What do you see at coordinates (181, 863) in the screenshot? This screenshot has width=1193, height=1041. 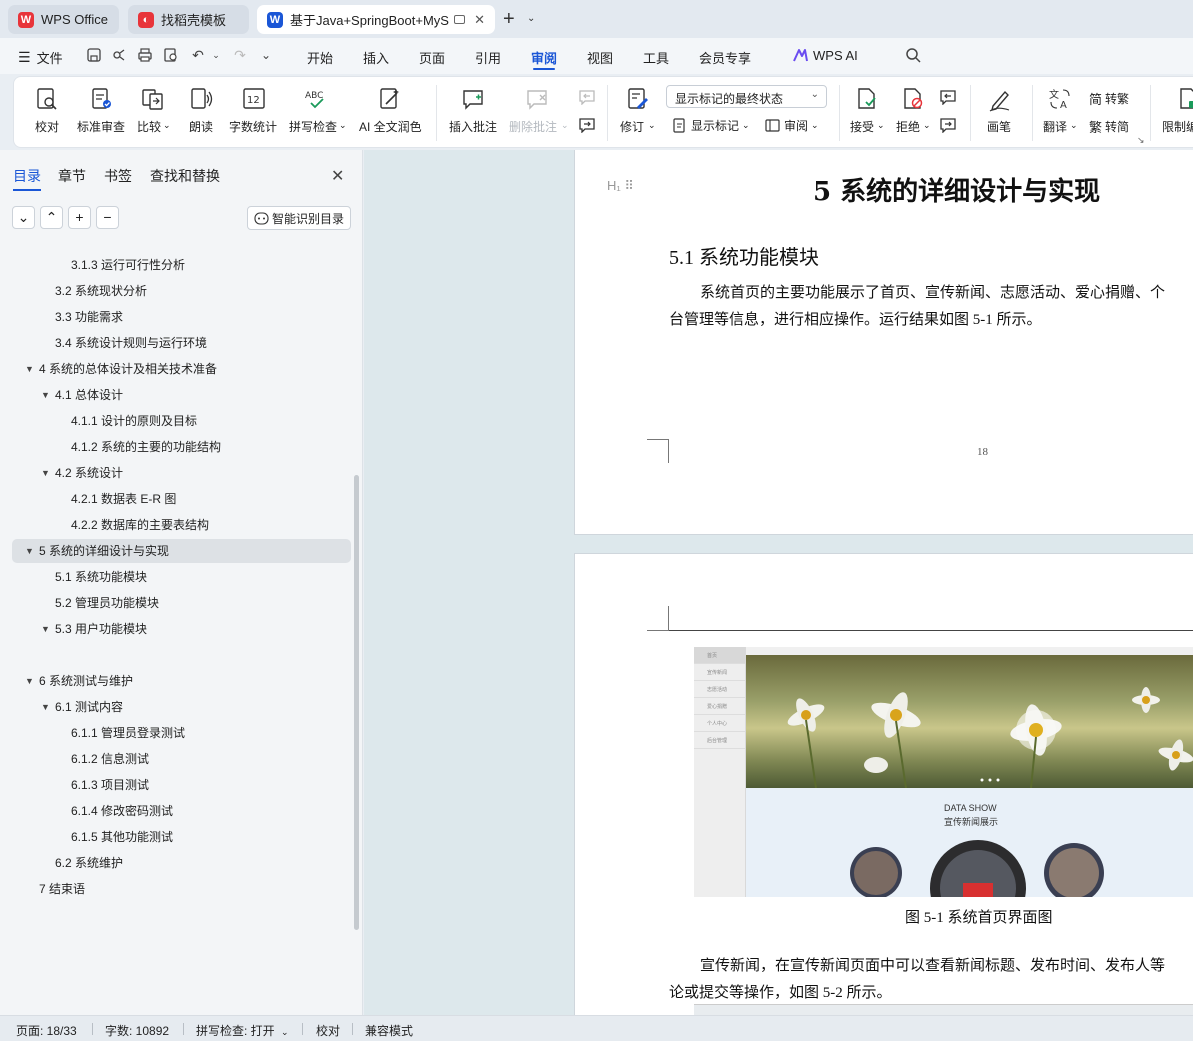 I see `toc-item: 6.2 系统维护` at bounding box center [181, 863].